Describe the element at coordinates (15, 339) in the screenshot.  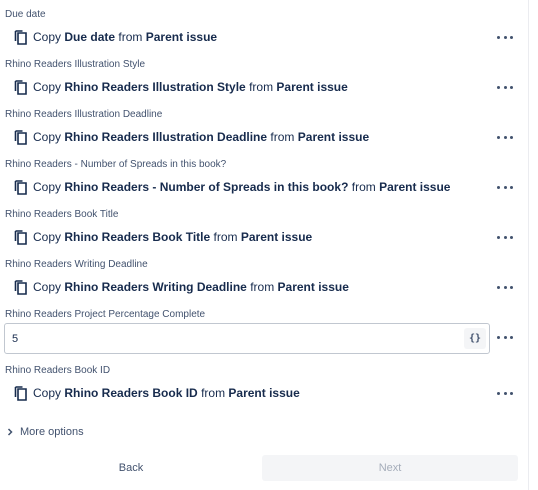
I see `percentage-value: 5` at that location.